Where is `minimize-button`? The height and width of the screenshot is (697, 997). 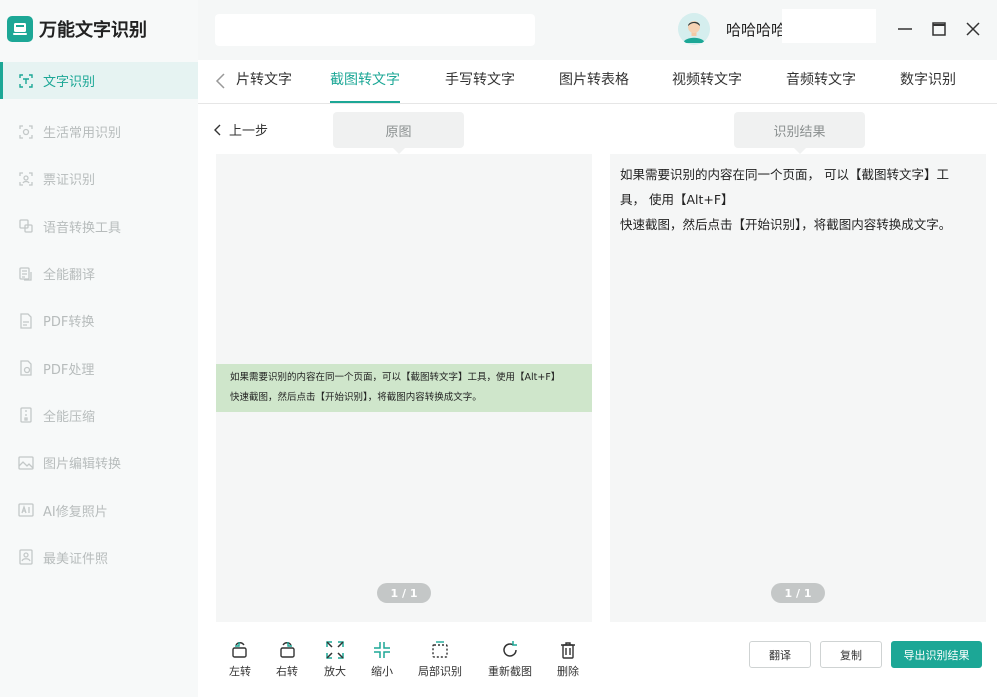 minimize-button is located at coordinates (905, 29).